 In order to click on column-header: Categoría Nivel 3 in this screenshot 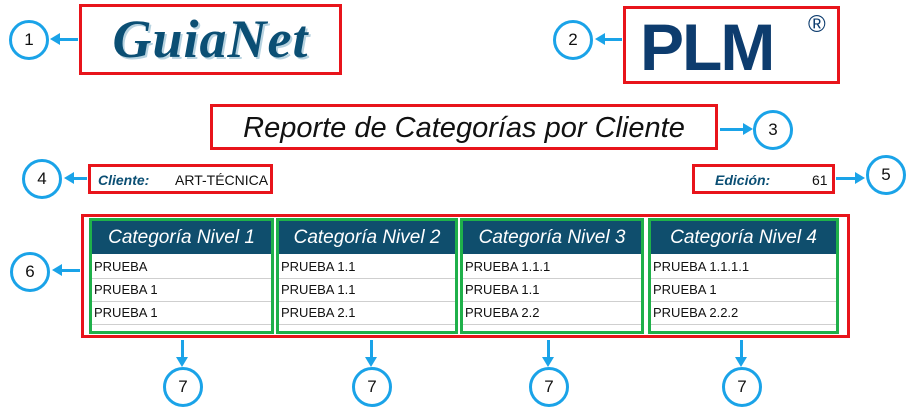, I will do `click(552, 237)`.